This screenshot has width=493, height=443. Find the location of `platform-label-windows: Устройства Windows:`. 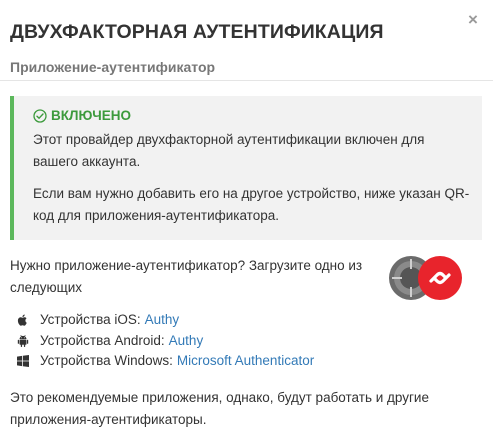

platform-label-windows: Устройства Windows: is located at coordinates (106, 360).